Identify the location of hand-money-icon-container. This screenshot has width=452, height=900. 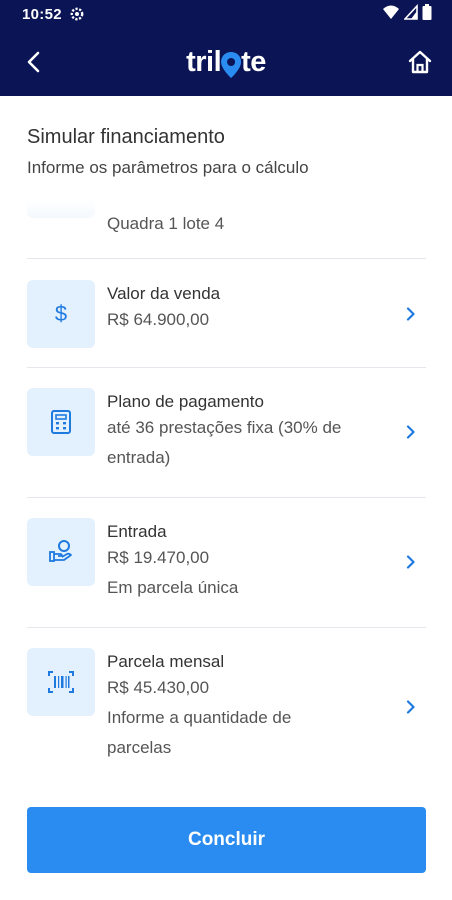
(61, 552).